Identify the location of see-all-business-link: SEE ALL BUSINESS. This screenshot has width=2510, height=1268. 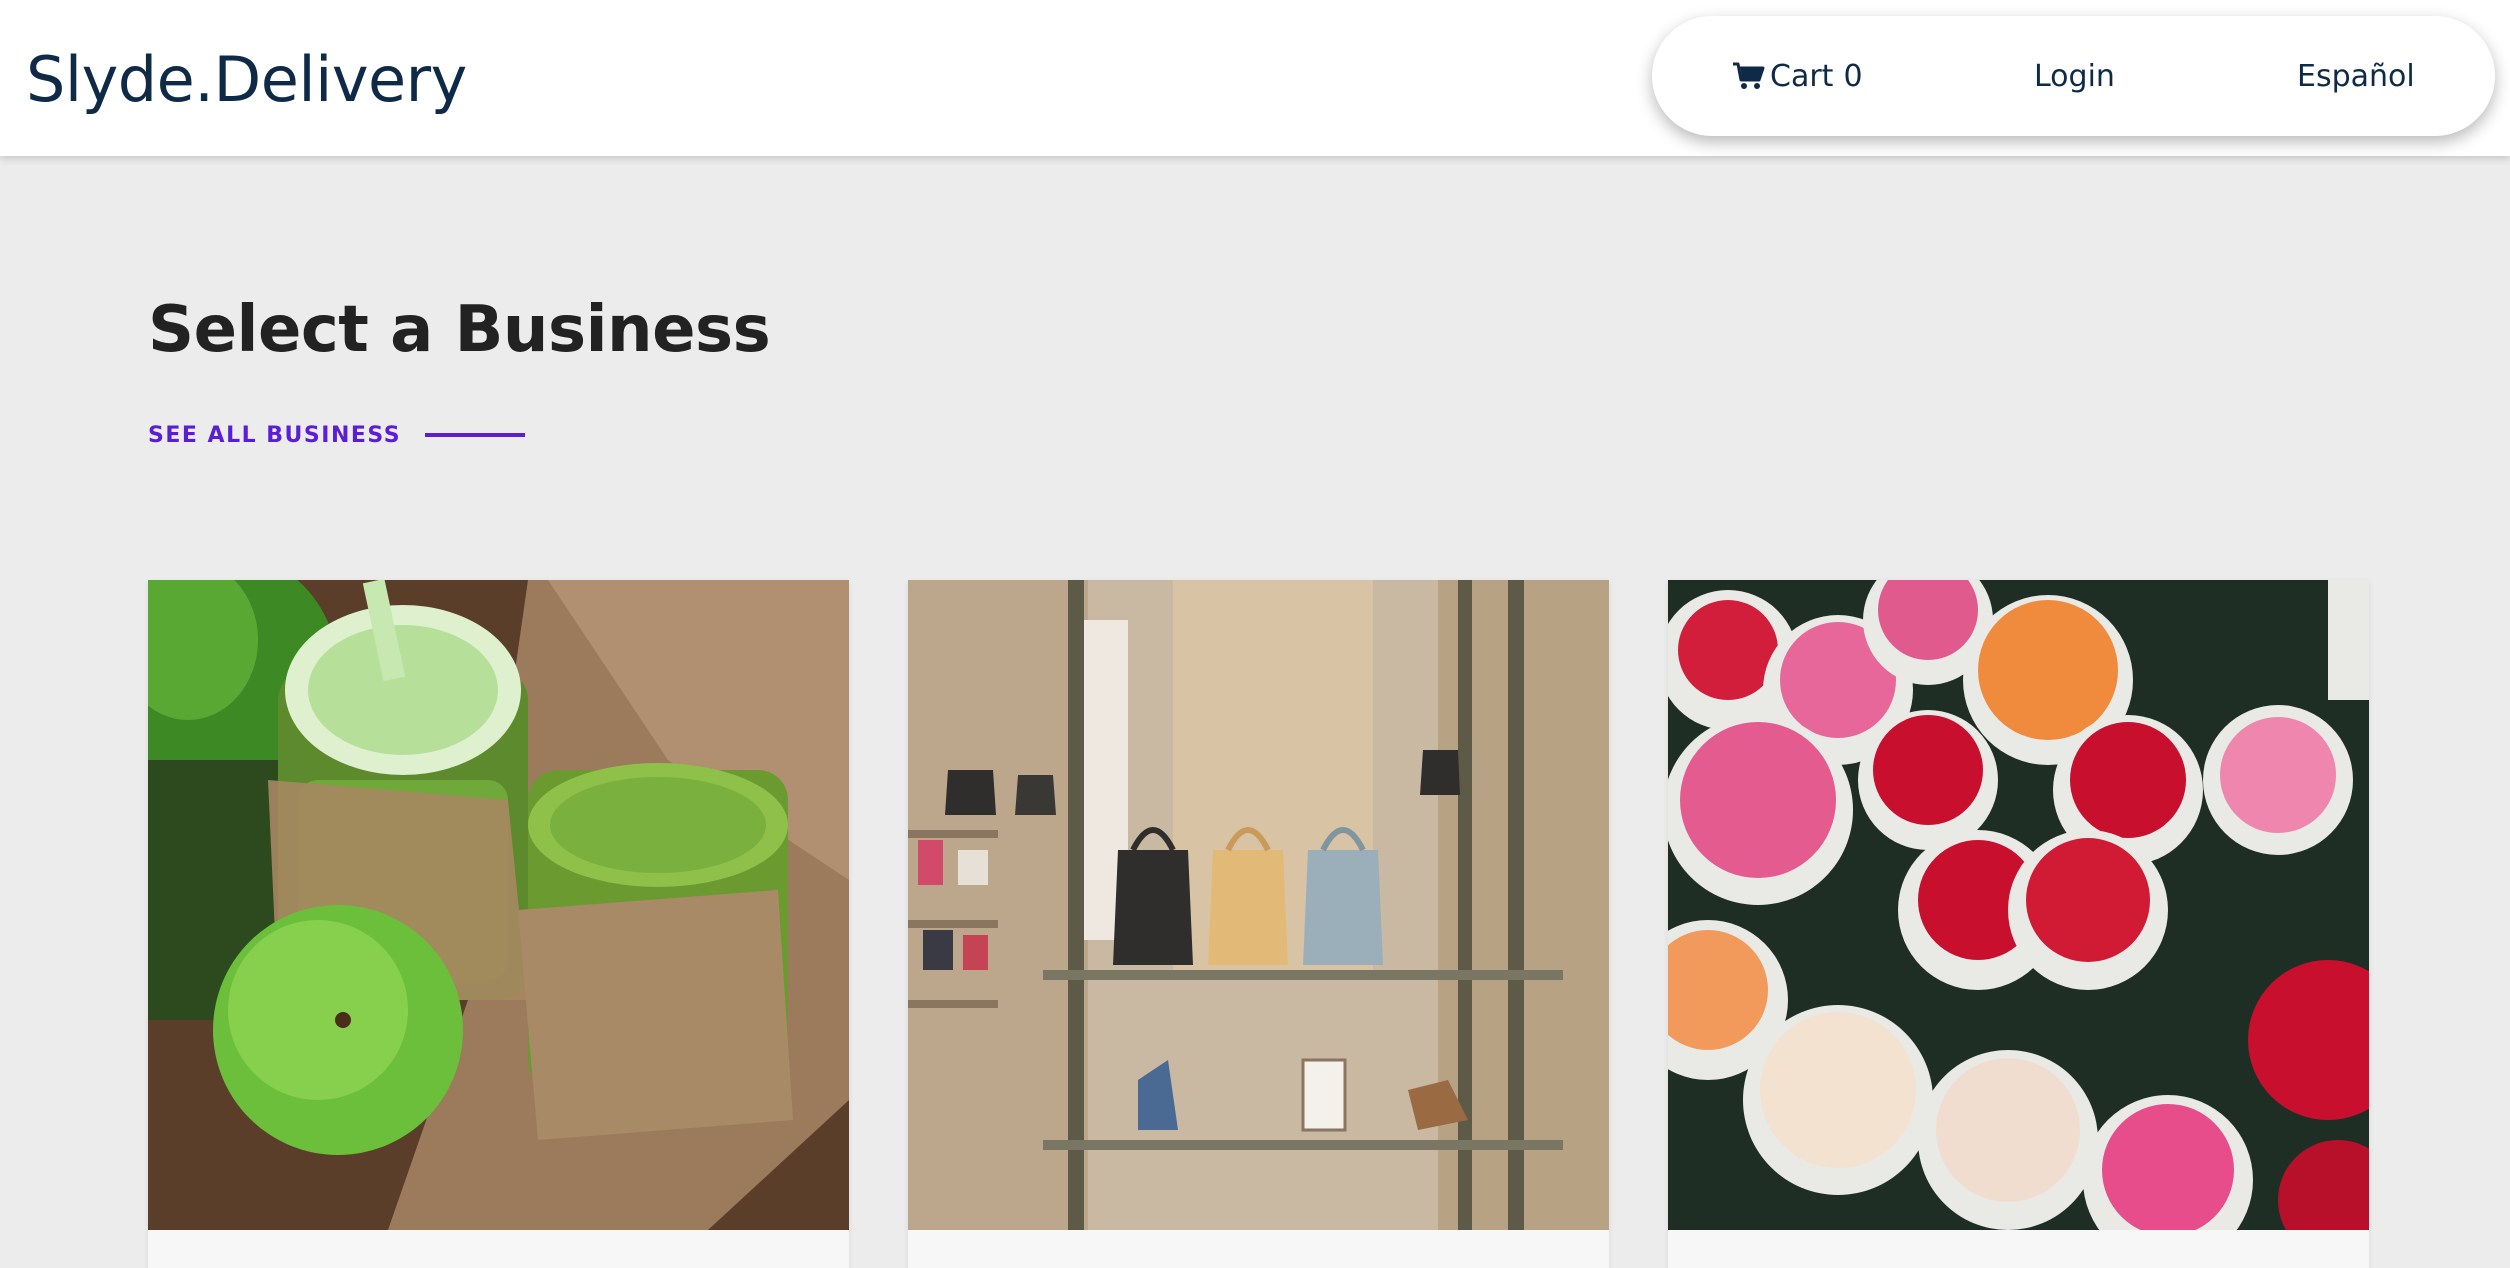
(337, 435).